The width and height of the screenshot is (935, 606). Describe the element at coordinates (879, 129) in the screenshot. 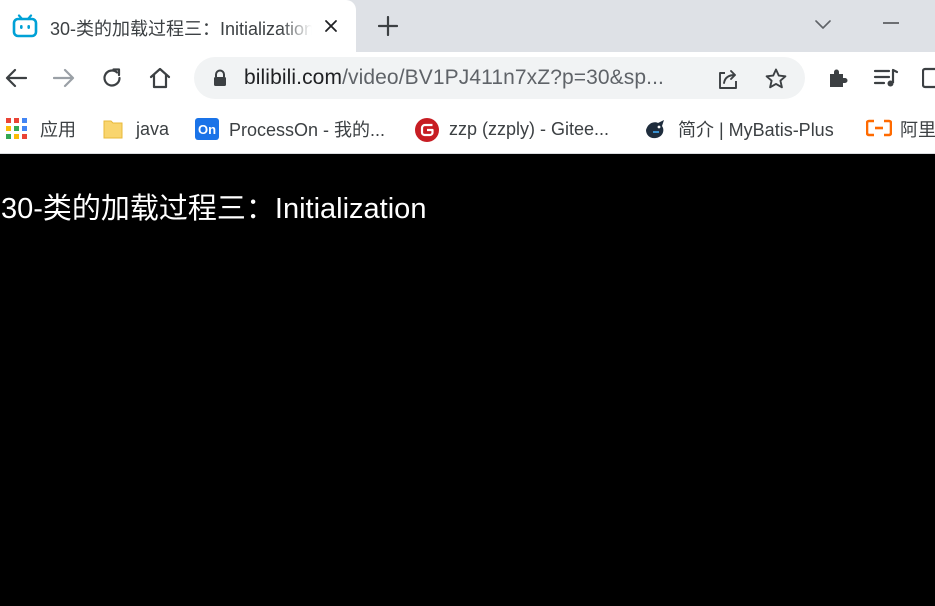

I see `aliyun-icon` at that location.